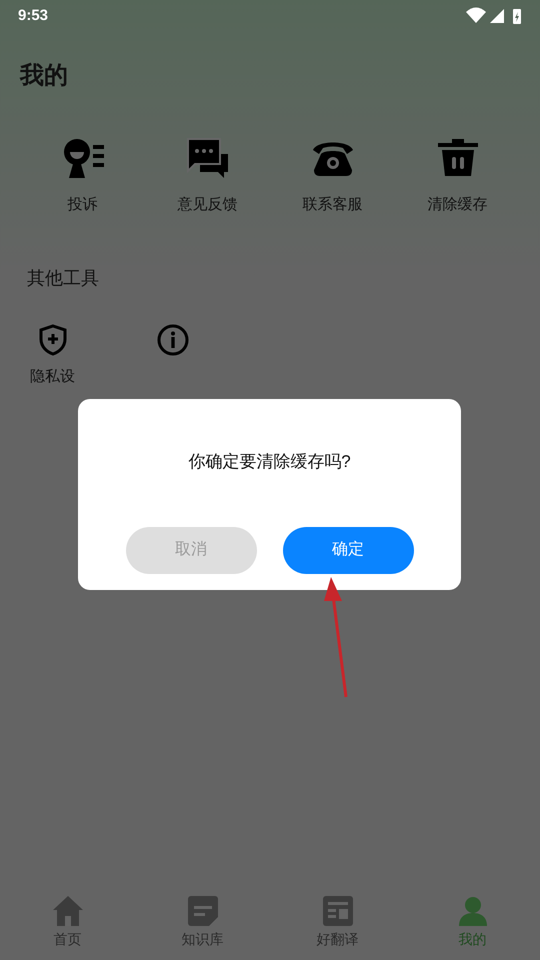 Image resolution: width=540 pixels, height=960 pixels. Describe the element at coordinates (44, 76) in the screenshot. I see `page-title: 我的` at that location.